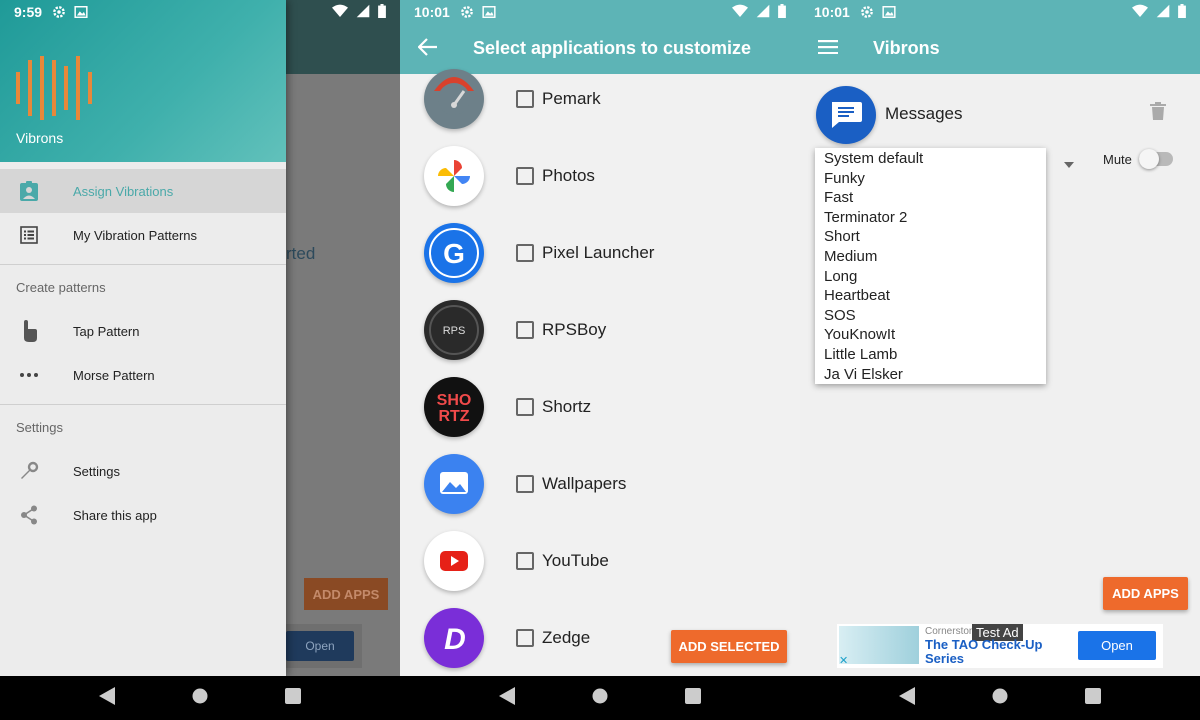 Image resolution: width=1200 pixels, height=720 pixels. I want to click on drawer-item-tap-pattern: Tap Pattern, so click(143, 331).